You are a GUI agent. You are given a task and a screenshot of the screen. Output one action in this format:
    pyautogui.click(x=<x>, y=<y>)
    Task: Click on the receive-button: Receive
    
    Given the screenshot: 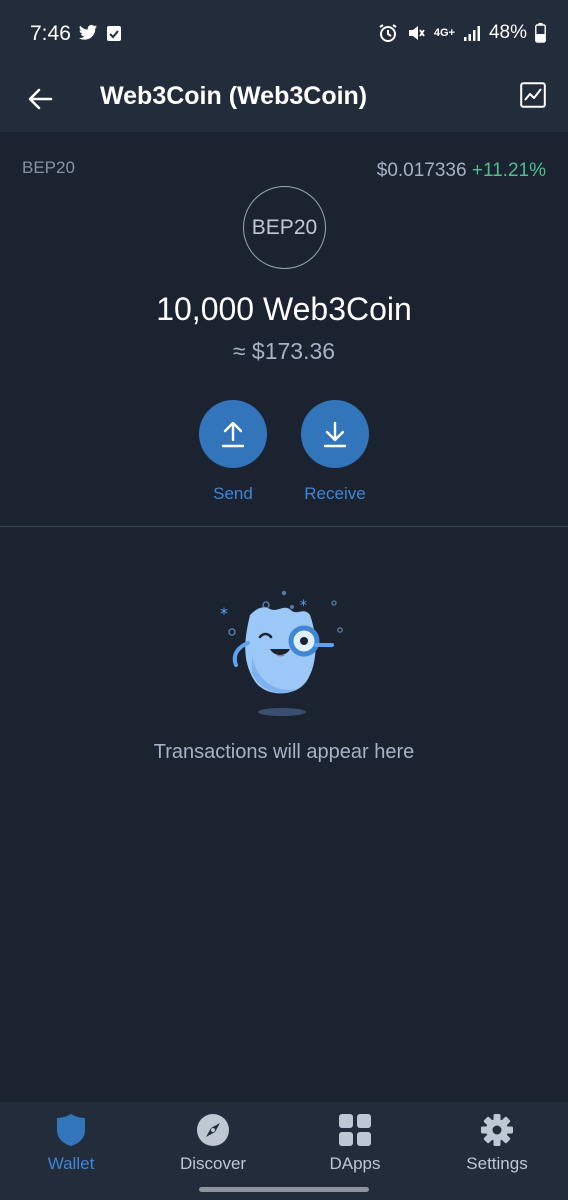 What is the action you would take?
    pyautogui.click(x=335, y=452)
    